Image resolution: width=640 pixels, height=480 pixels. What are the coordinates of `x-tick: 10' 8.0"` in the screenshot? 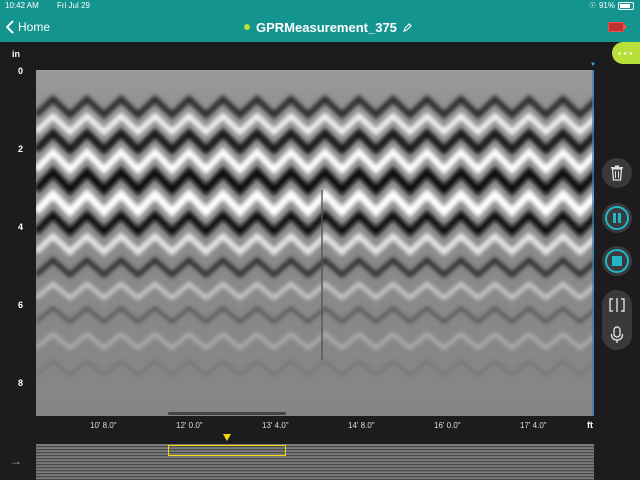 It's located at (103, 425).